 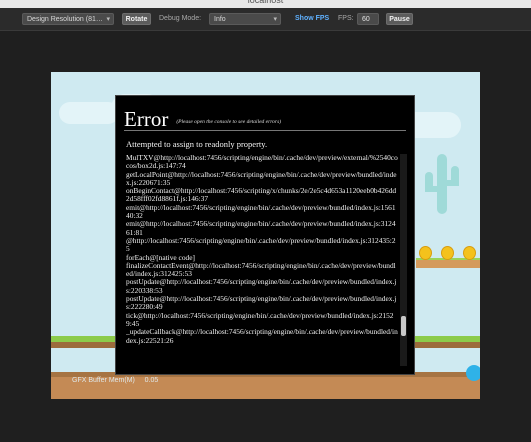 What do you see at coordinates (103, 380) in the screenshot?
I see `stats-label: GFX Buffer Mem(M)` at bounding box center [103, 380].